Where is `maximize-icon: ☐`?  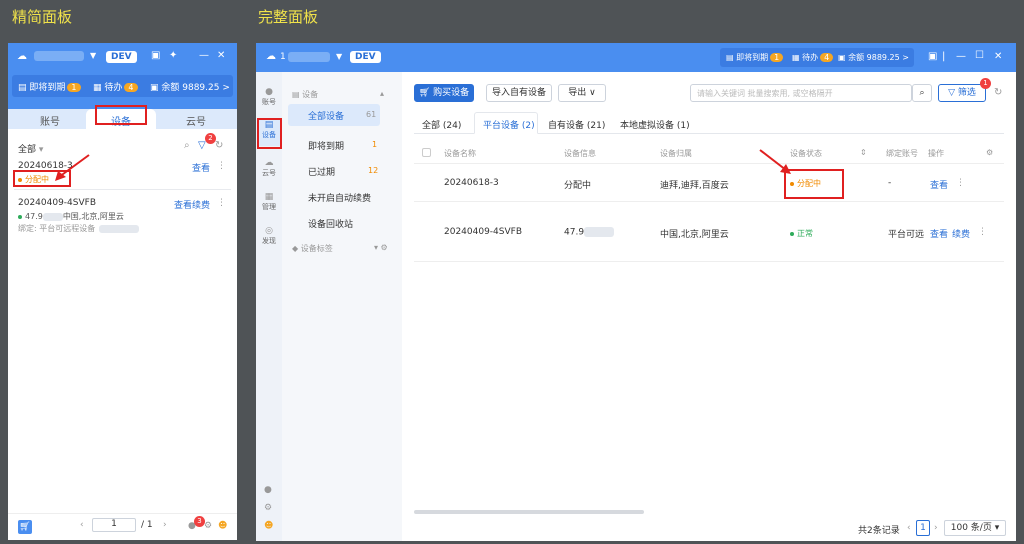
maximize-icon: ☐ is located at coordinates (979, 55).